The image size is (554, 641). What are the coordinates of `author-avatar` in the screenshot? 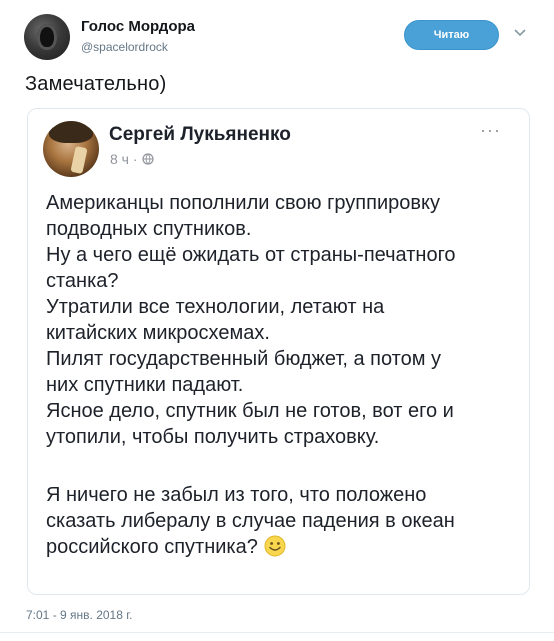 It's located at (47, 37).